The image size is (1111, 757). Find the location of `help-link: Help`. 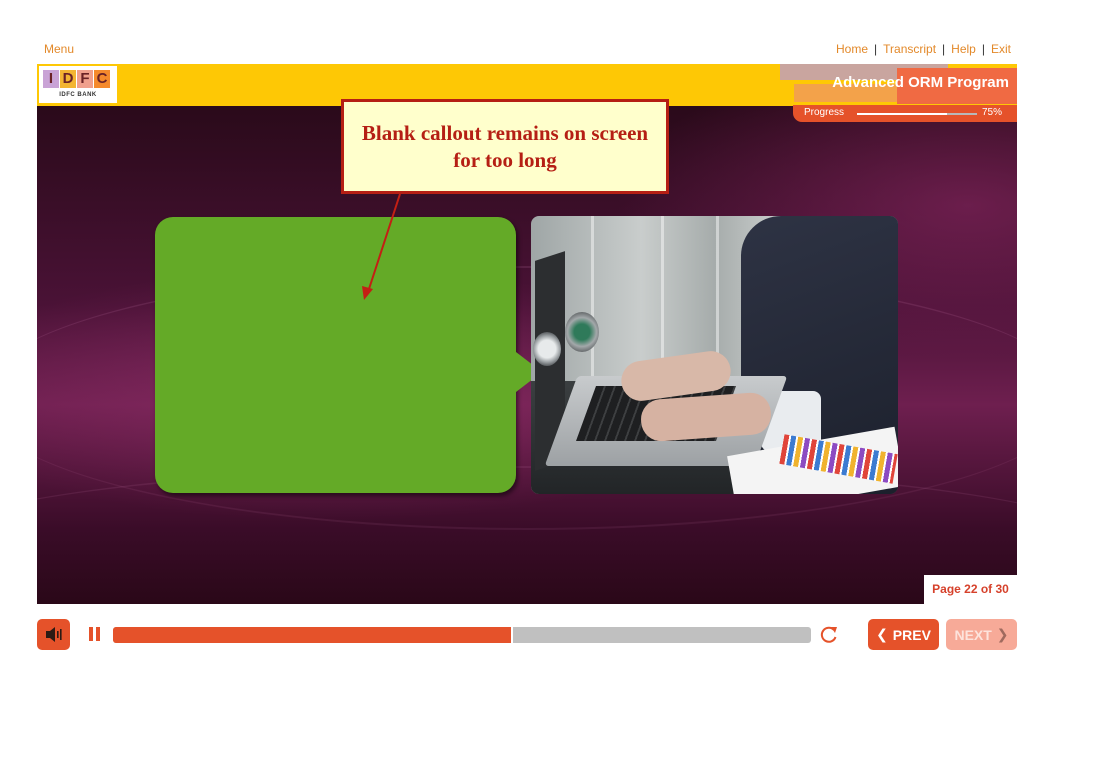

help-link: Help is located at coordinates (963, 49).